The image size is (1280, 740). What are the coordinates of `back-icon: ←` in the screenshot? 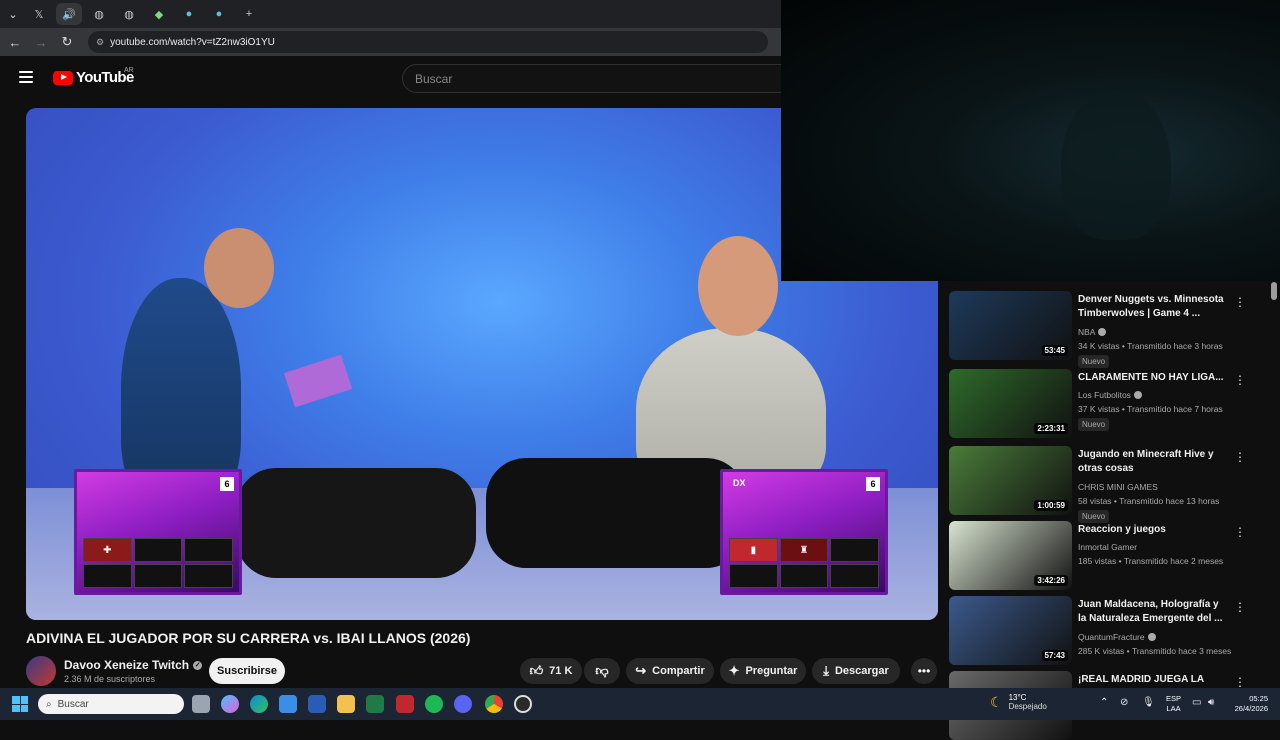 It's located at (15, 42).